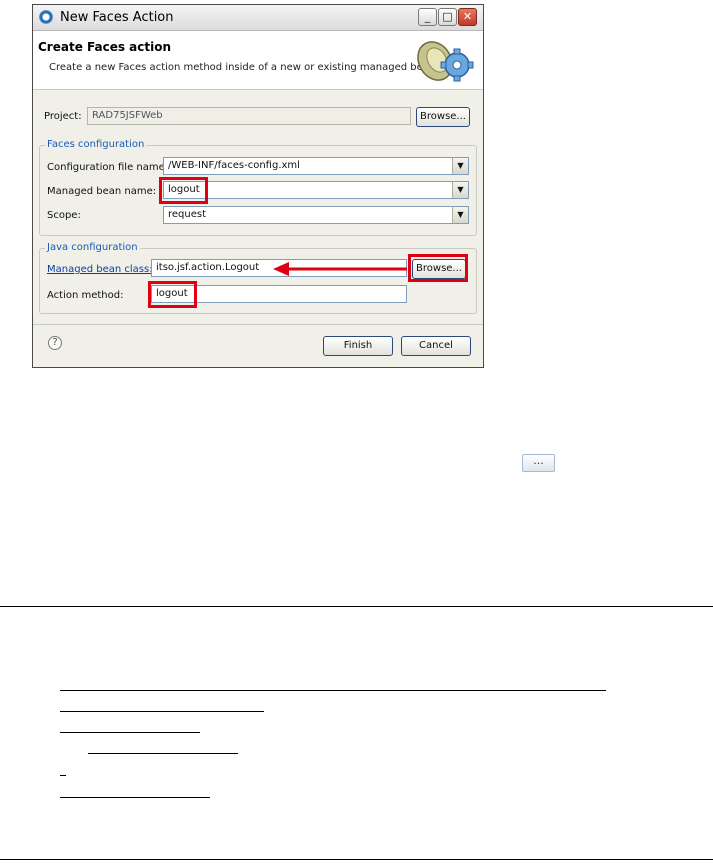 The height and width of the screenshot is (863, 713). I want to click on config-file-combo: /WEB-INF/faces-config.xml ▼, so click(316, 166).